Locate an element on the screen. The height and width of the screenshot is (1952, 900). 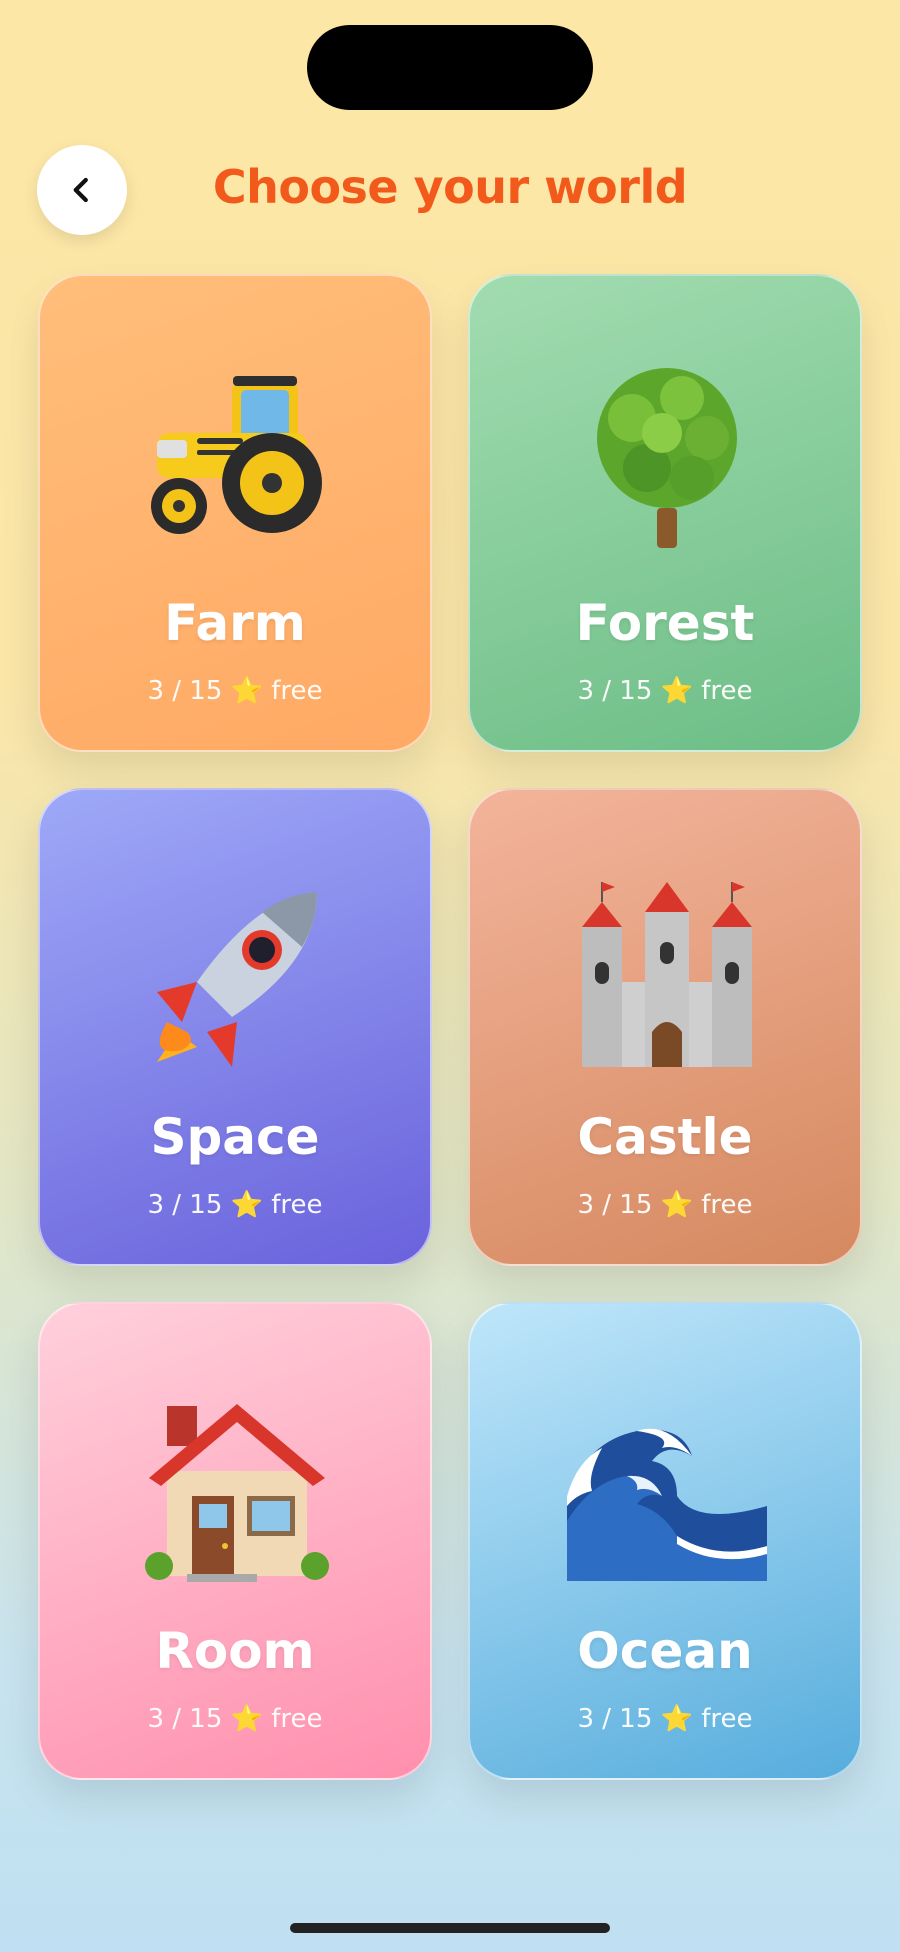
rocket-icon is located at coordinates (237, 979).